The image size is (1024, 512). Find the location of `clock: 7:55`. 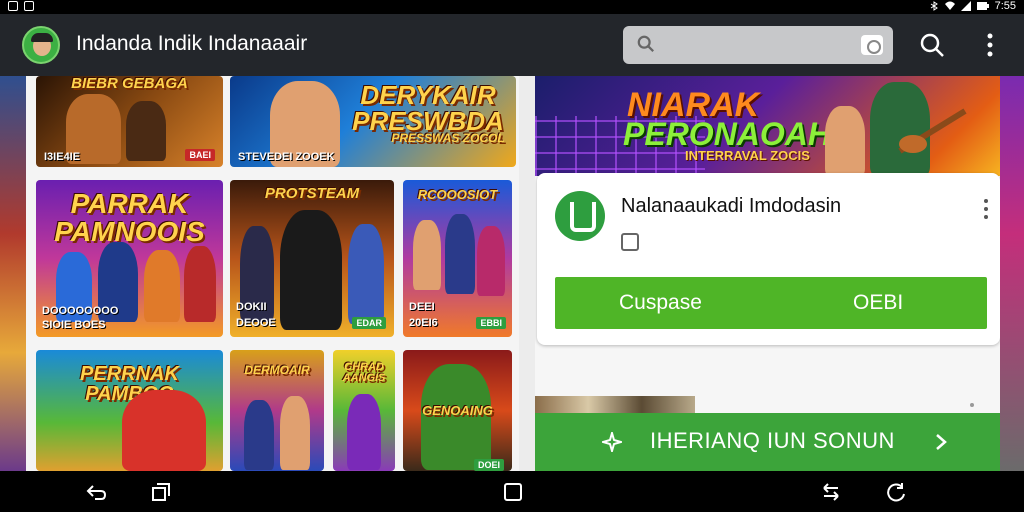

clock: 7:55 is located at coordinates (1005, 6).